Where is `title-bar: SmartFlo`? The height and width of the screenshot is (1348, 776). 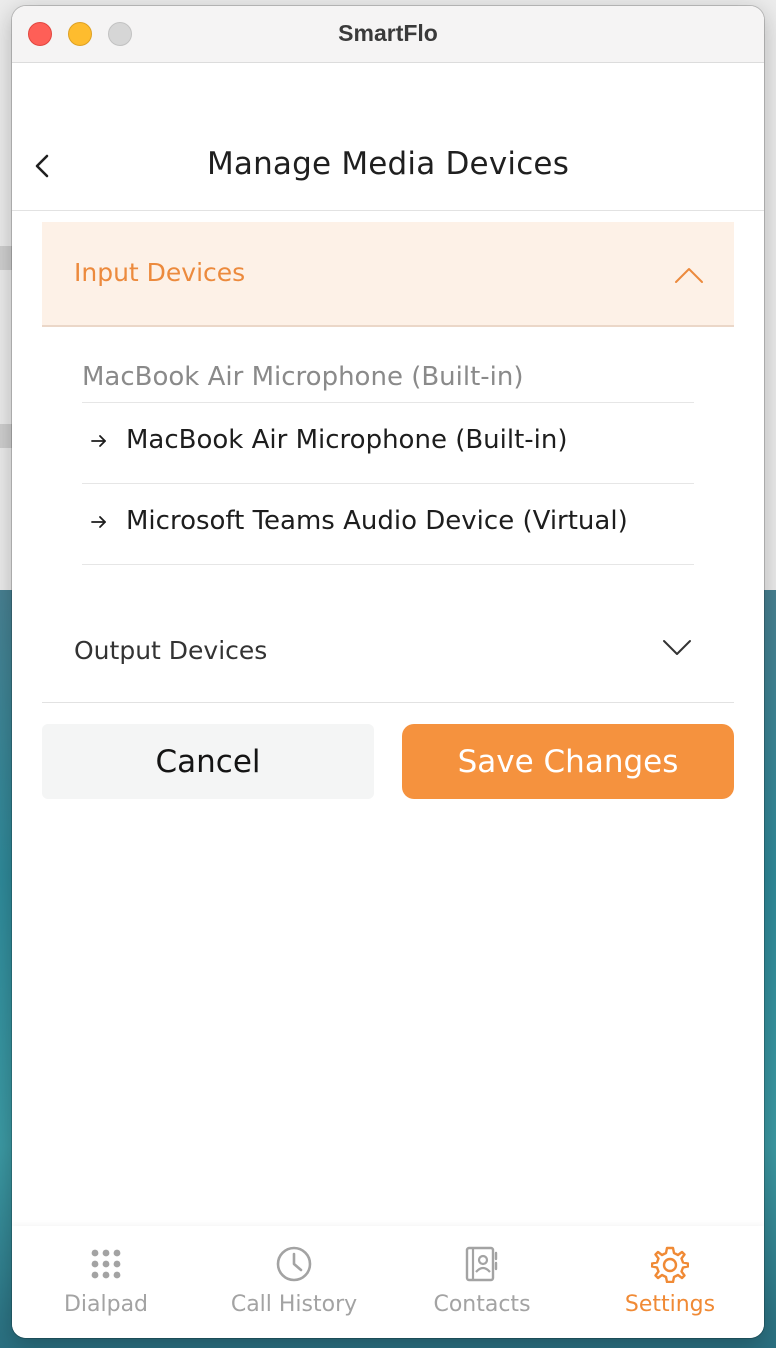 title-bar: SmartFlo is located at coordinates (388, 34).